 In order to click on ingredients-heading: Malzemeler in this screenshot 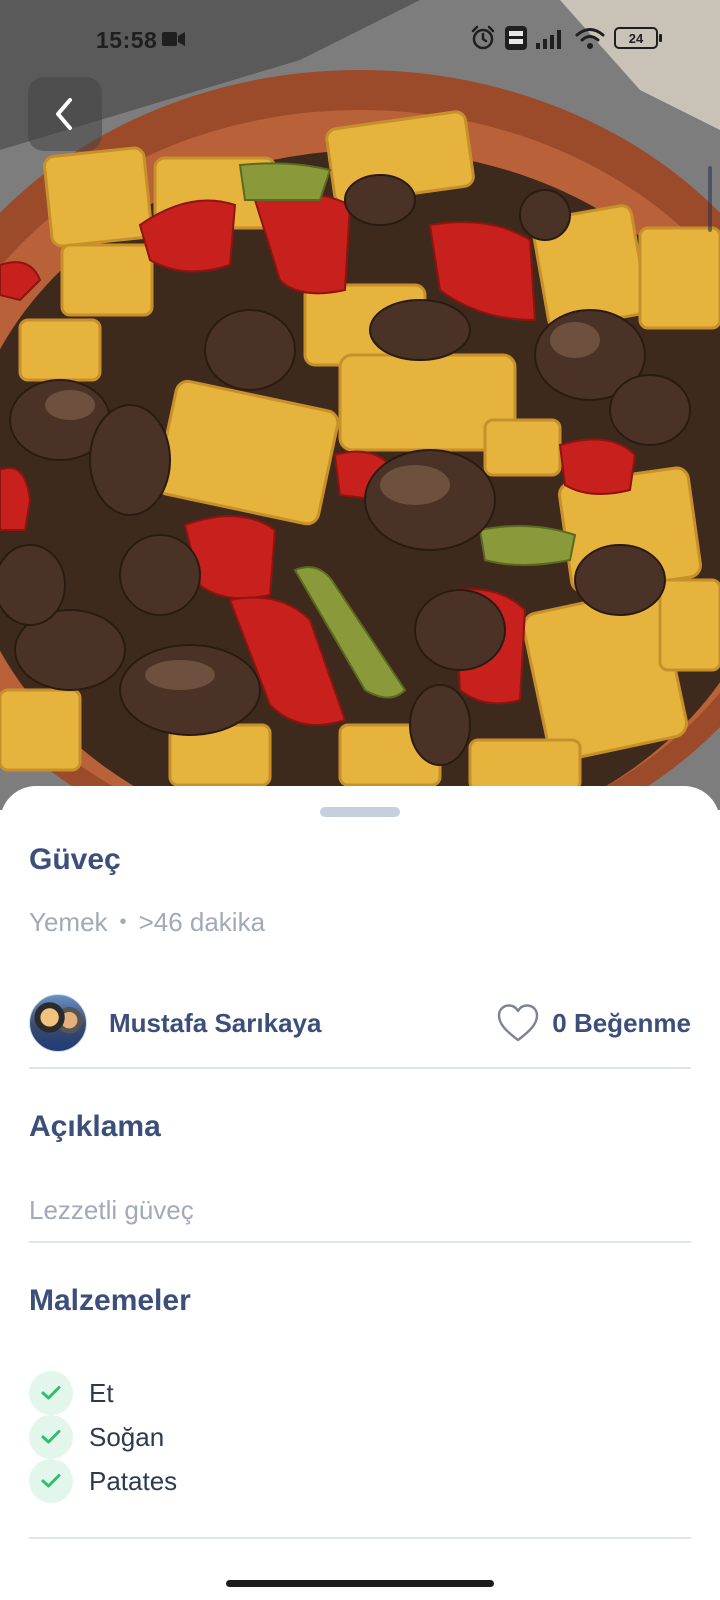, I will do `click(110, 1300)`.